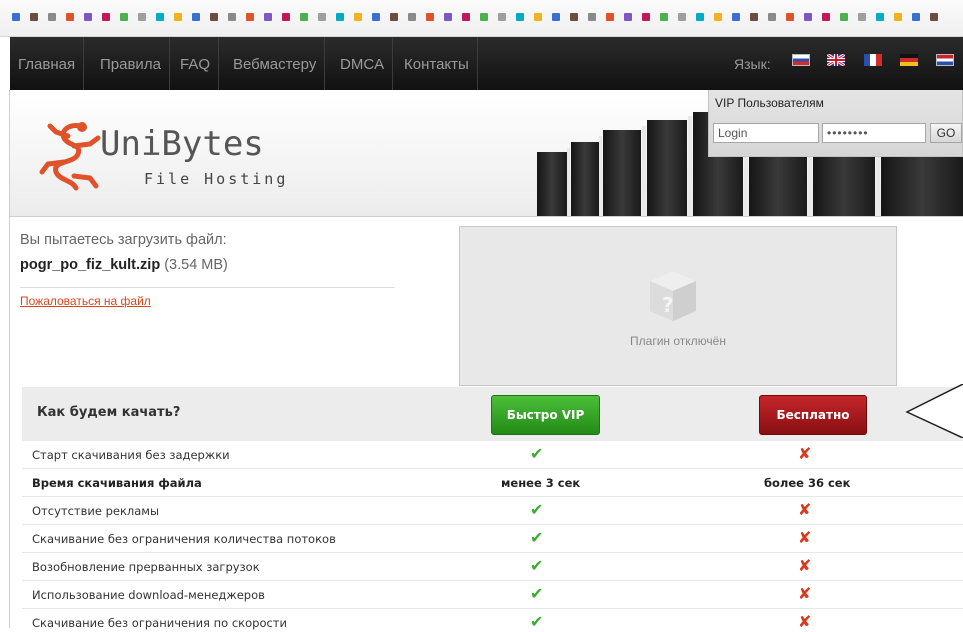 The height and width of the screenshot is (632, 963). What do you see at coordinates (545, 415) in the screenshot?
I see `vip-download-button: Быстро VIP` at bounding box center [545, 415].